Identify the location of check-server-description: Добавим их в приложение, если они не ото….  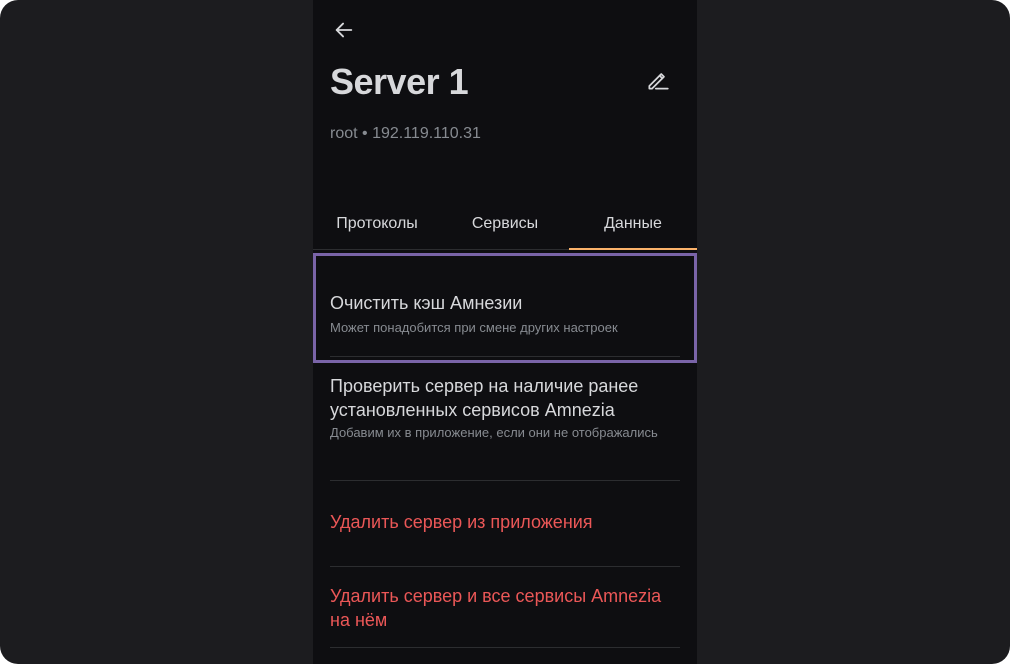
(494, 432).